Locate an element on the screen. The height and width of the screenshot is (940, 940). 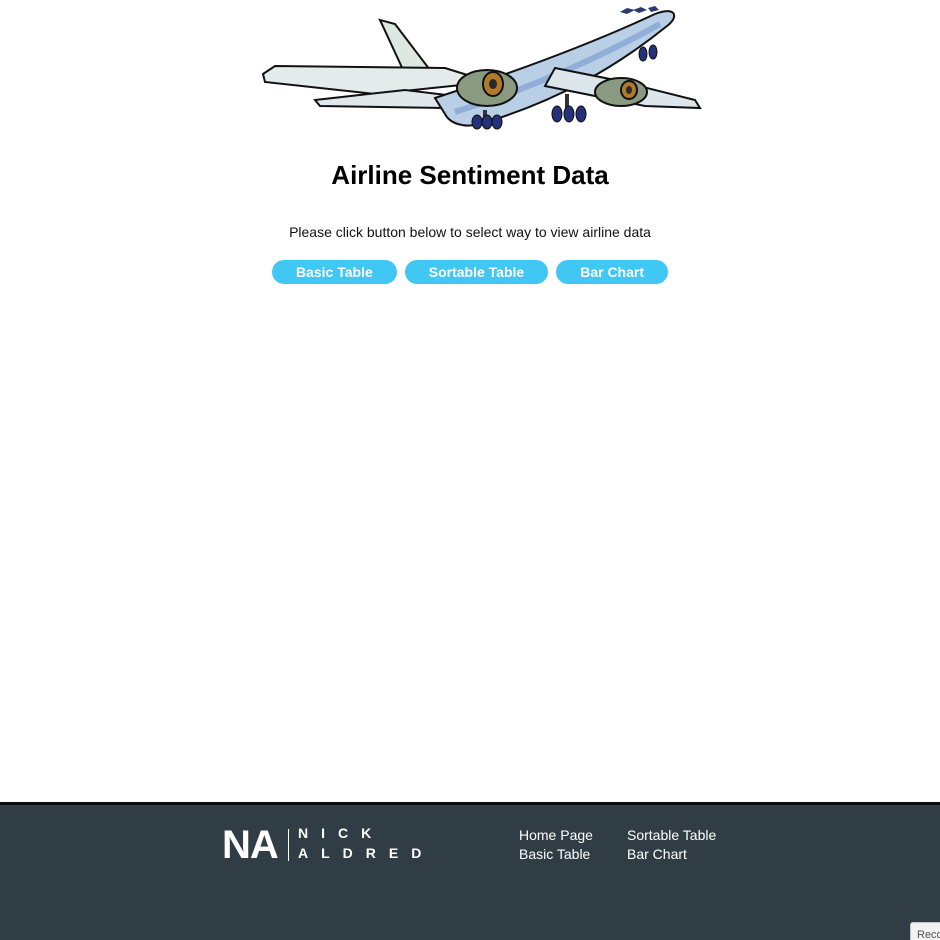
view-button-group: Basic Table Sortable Table Bar Chart is located at coordinates (470, 272).